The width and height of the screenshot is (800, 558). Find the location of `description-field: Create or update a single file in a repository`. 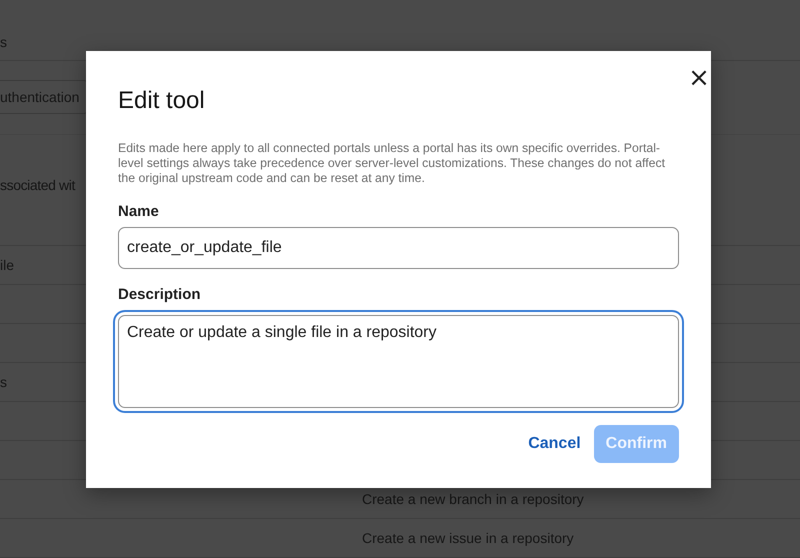

description-field: Create or update a single file in a repository is located at coordinates (398, 361).